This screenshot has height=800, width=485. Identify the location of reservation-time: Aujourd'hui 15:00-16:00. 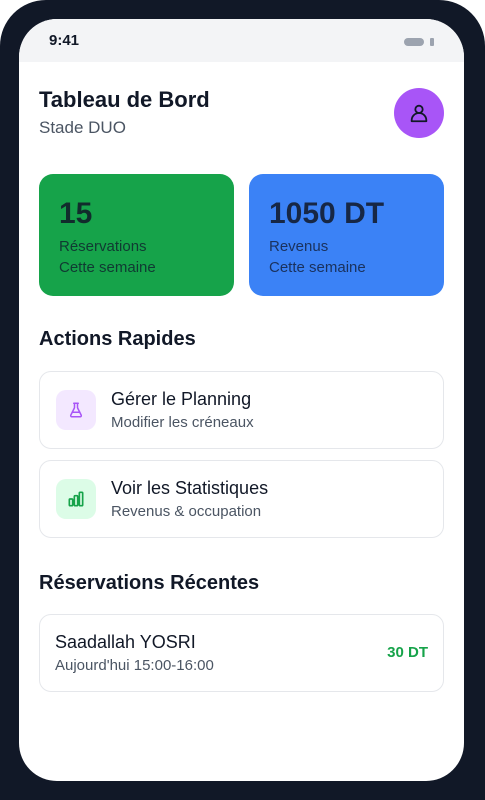
(134, 665).